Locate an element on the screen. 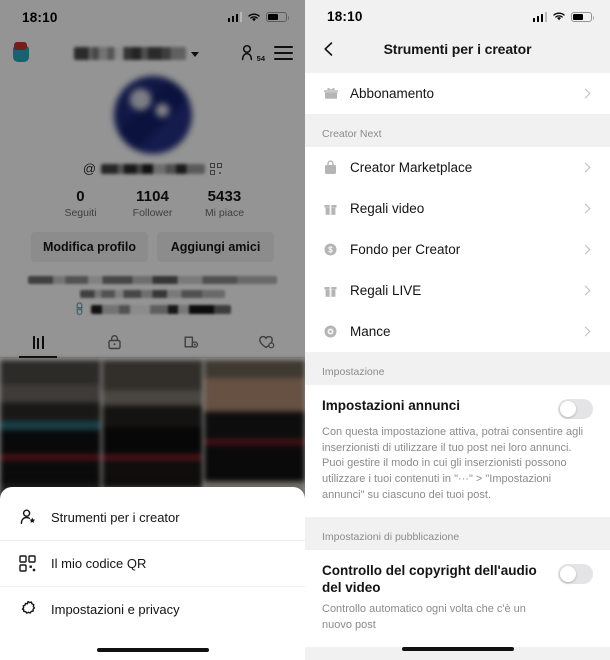  row-abbonamento: Abbonamento is located at coordinates (457, 93).